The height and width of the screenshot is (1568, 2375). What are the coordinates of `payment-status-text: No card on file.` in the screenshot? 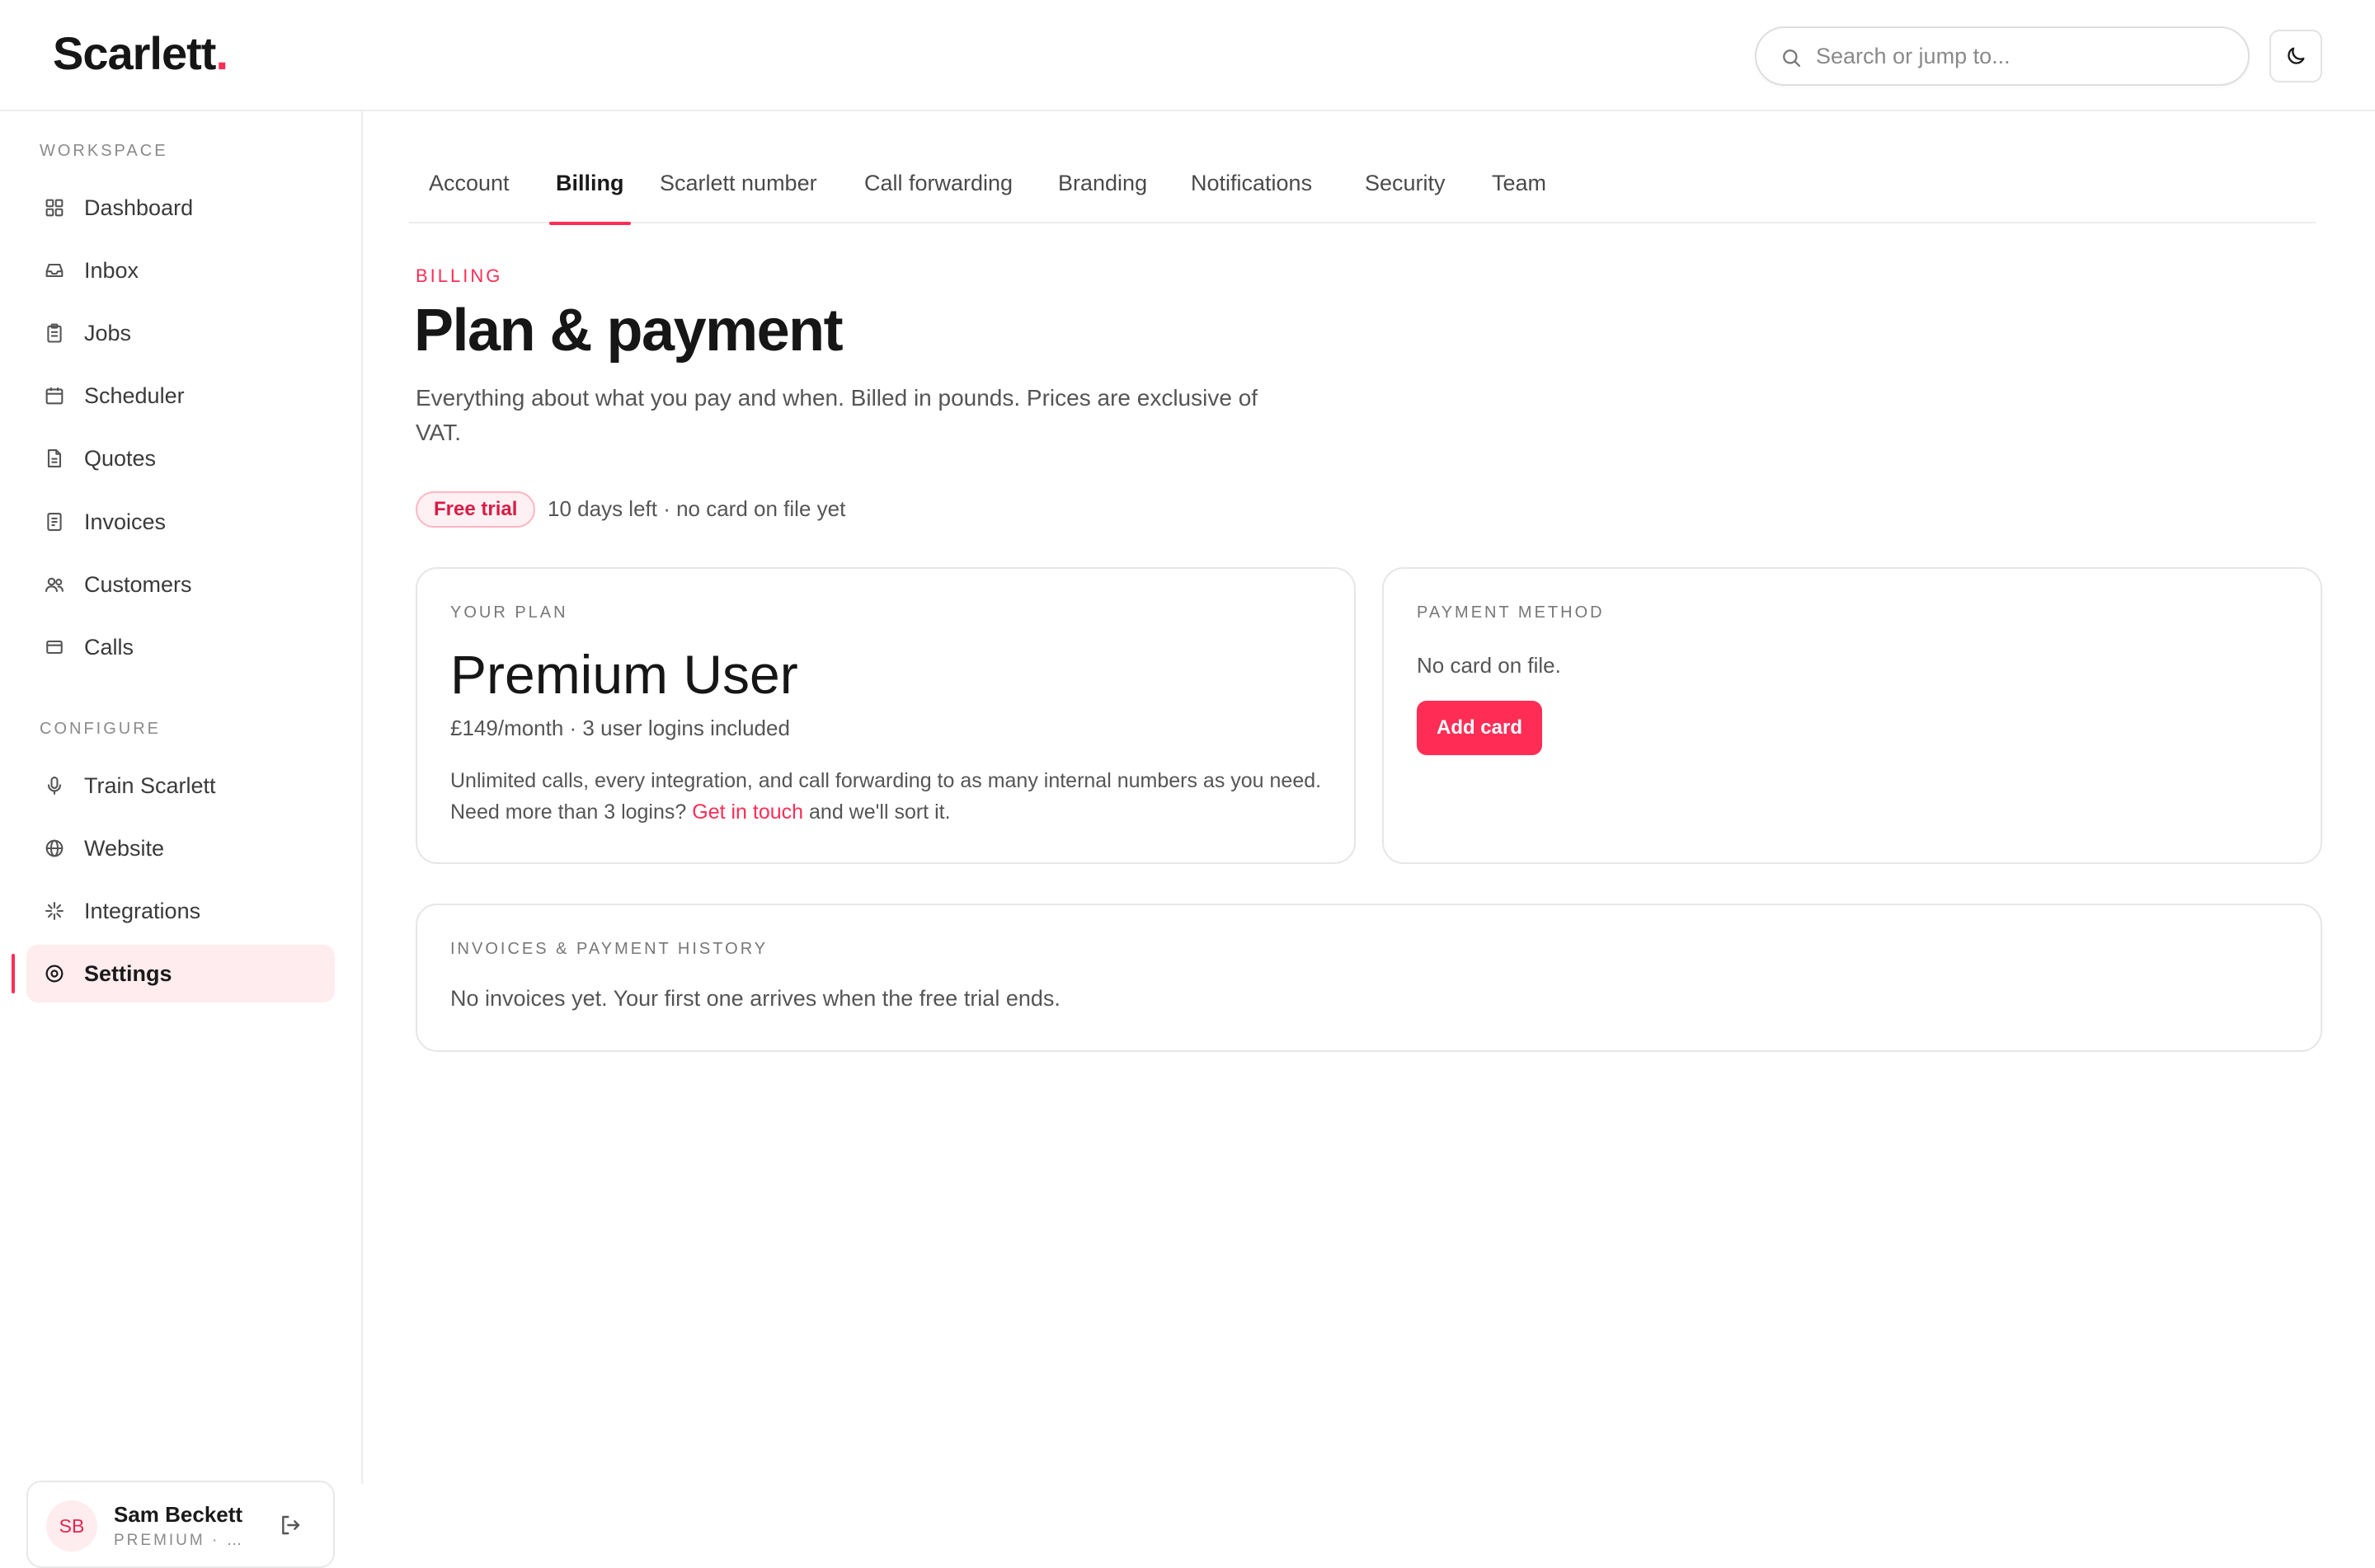 It's located at (1489, 665).